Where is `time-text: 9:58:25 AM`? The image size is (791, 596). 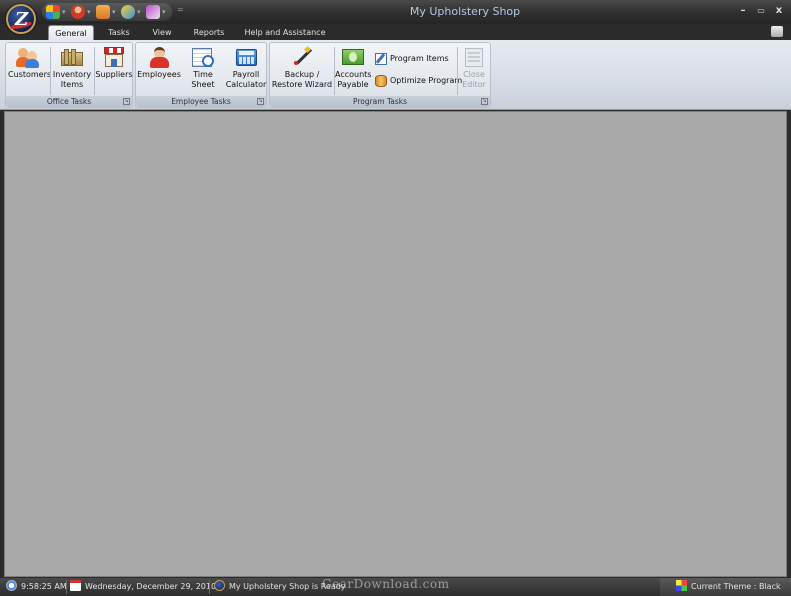
time-text: 9:58:25 AM is located at coordinates (44, 586).